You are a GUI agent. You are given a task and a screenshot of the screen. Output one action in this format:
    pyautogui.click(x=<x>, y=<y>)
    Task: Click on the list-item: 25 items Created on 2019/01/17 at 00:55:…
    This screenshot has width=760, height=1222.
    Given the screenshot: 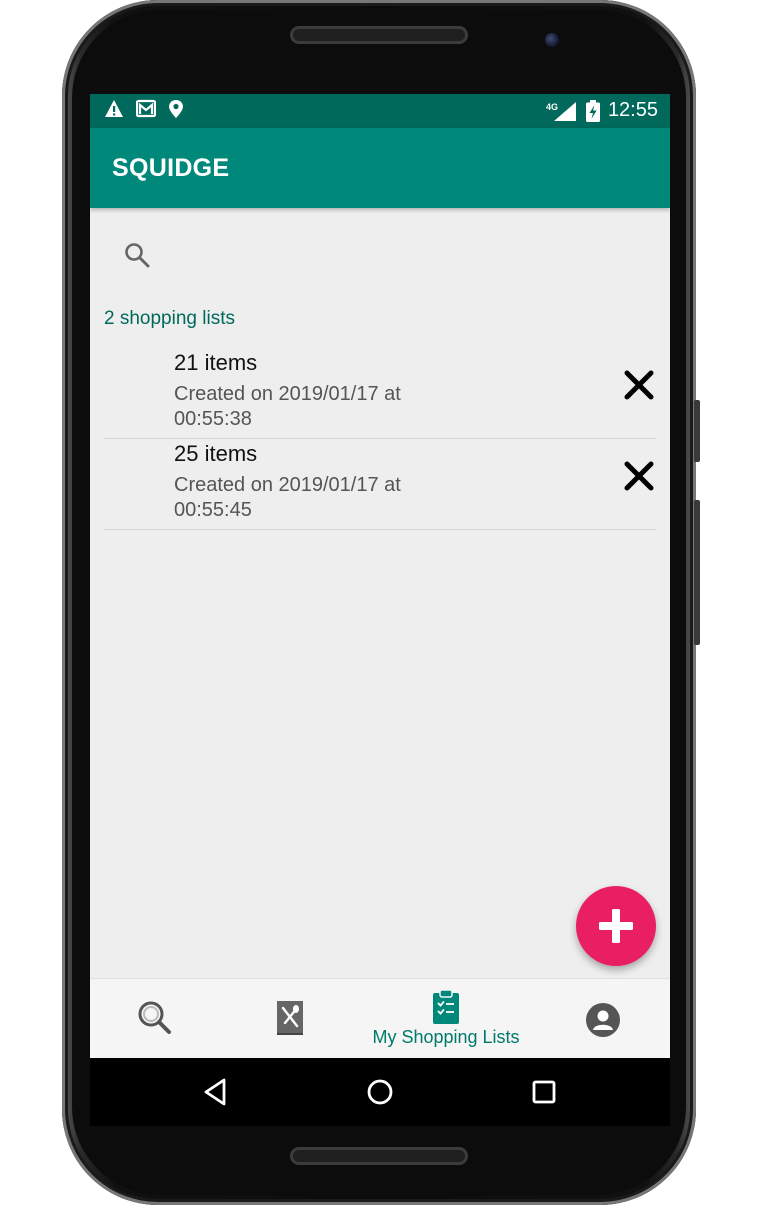 What is the action you would take?
    pyautogui.click(x=380, y=484)
    